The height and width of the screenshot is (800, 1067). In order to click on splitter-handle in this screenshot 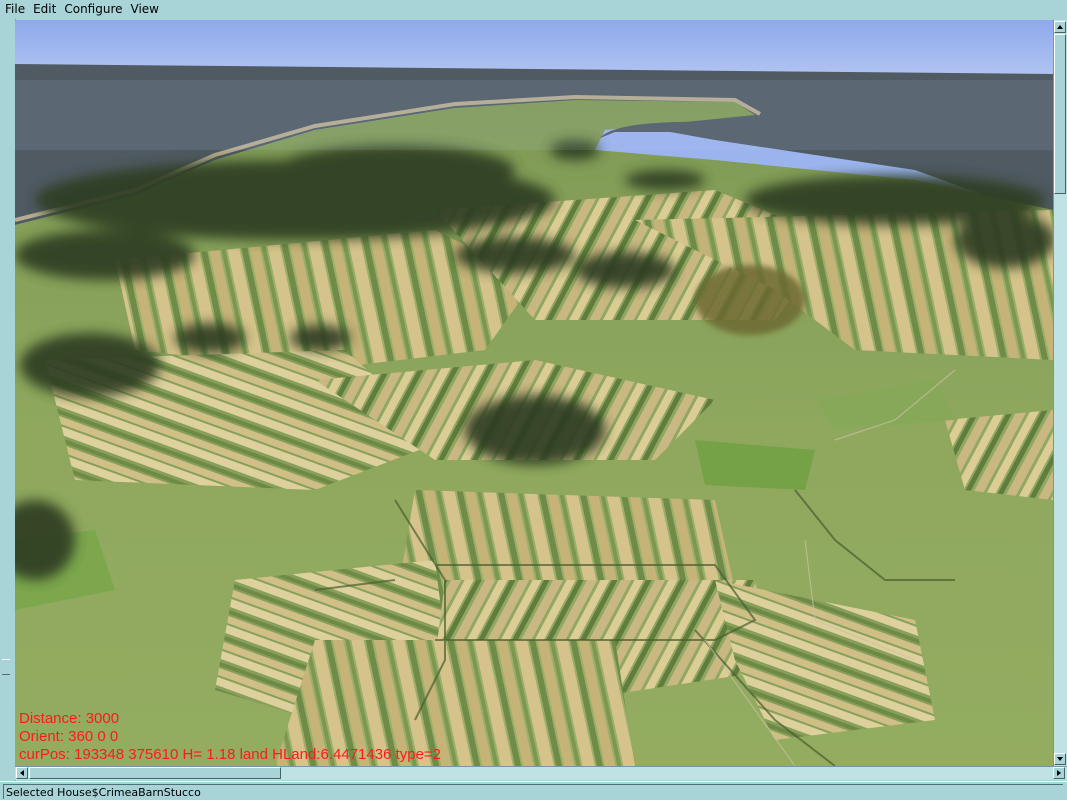, I will do `click(6, 667)`.